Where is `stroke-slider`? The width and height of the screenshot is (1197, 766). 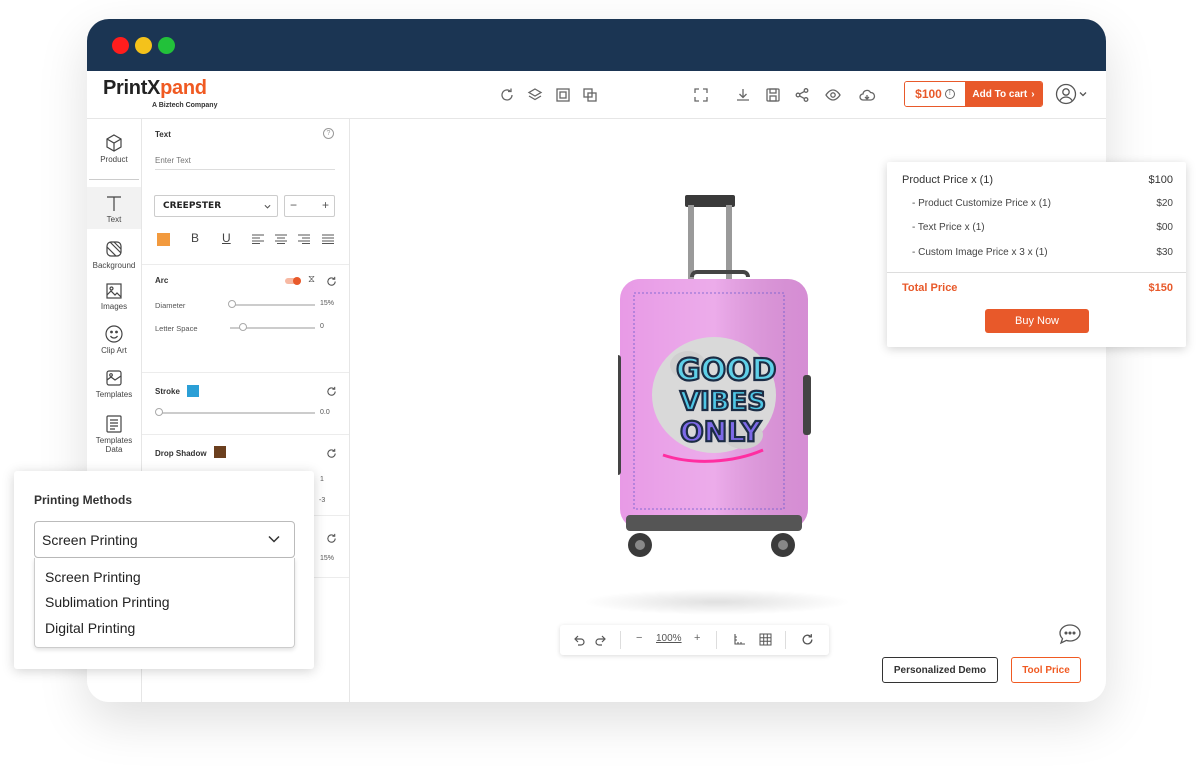
stroke-slider is located at coordinates (237, 413).